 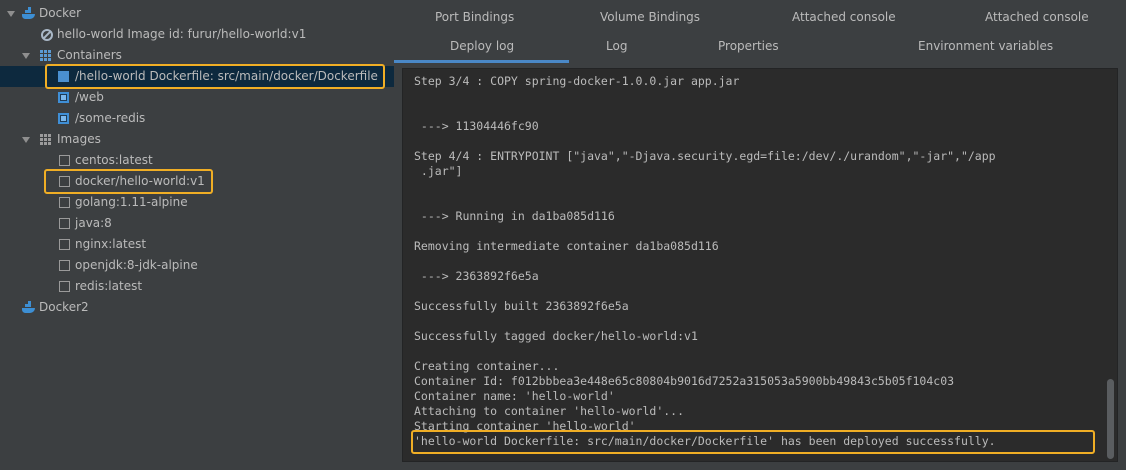 What do you see at coordinates (136, 265) in the screenshot?
I see `tree-node-label: openjdk:8-jdk-alpine` at bounding box center [136, 265].